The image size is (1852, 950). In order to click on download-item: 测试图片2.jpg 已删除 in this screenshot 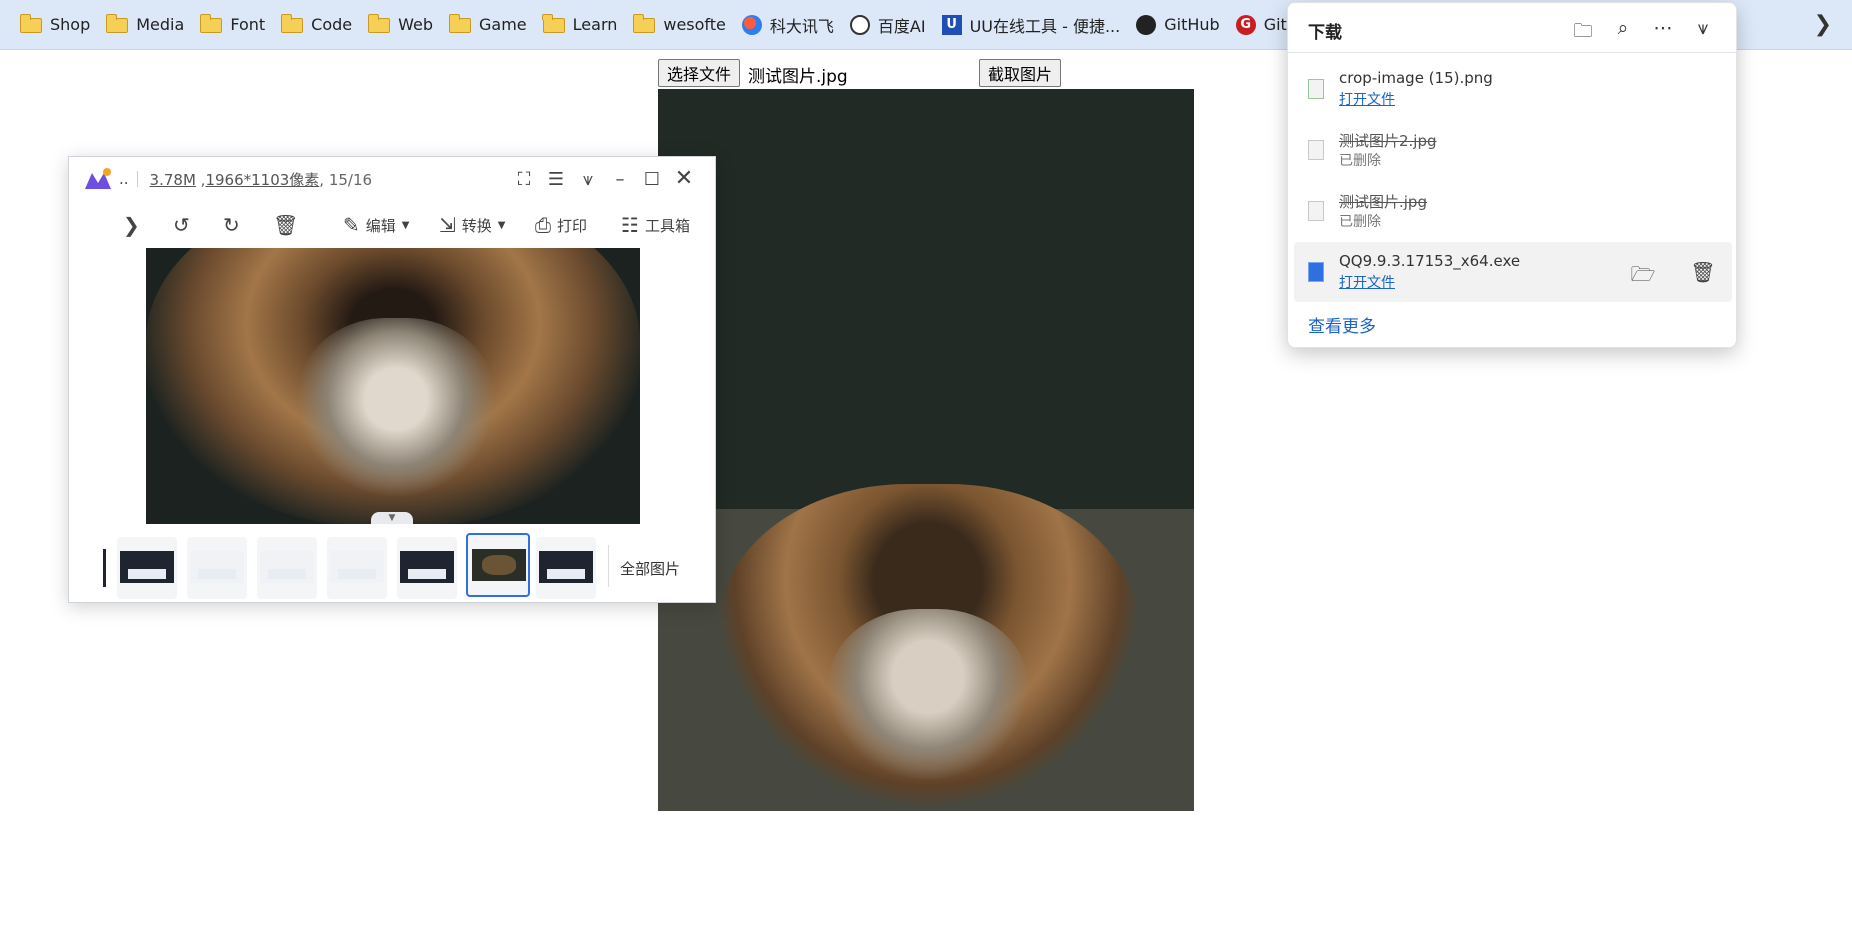, I will do `click(1513, 150)`.